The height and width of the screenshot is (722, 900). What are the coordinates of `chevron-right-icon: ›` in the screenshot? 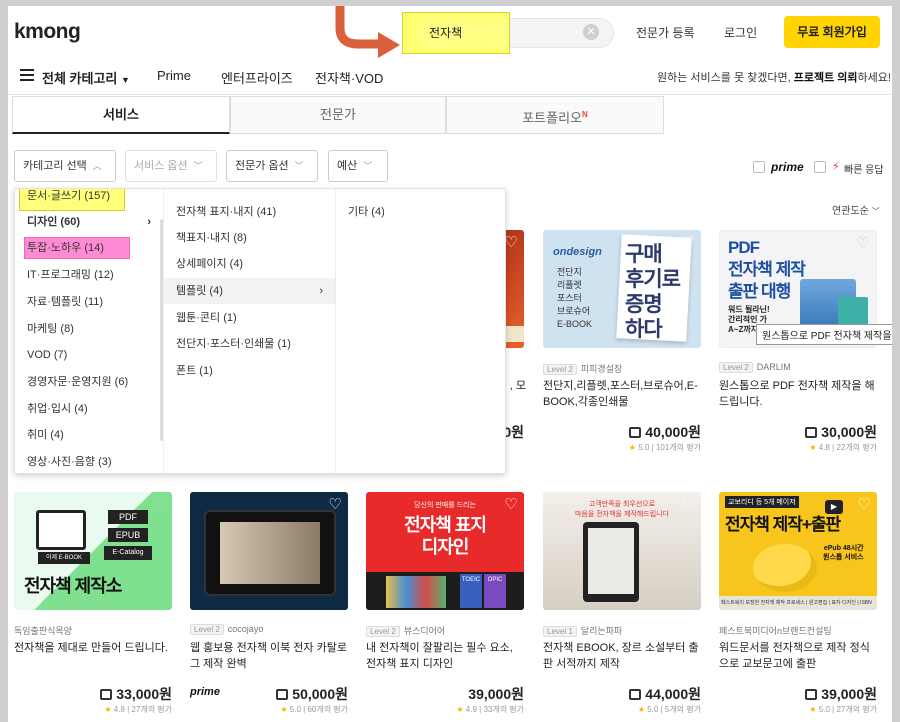 It's located at (321, 291).